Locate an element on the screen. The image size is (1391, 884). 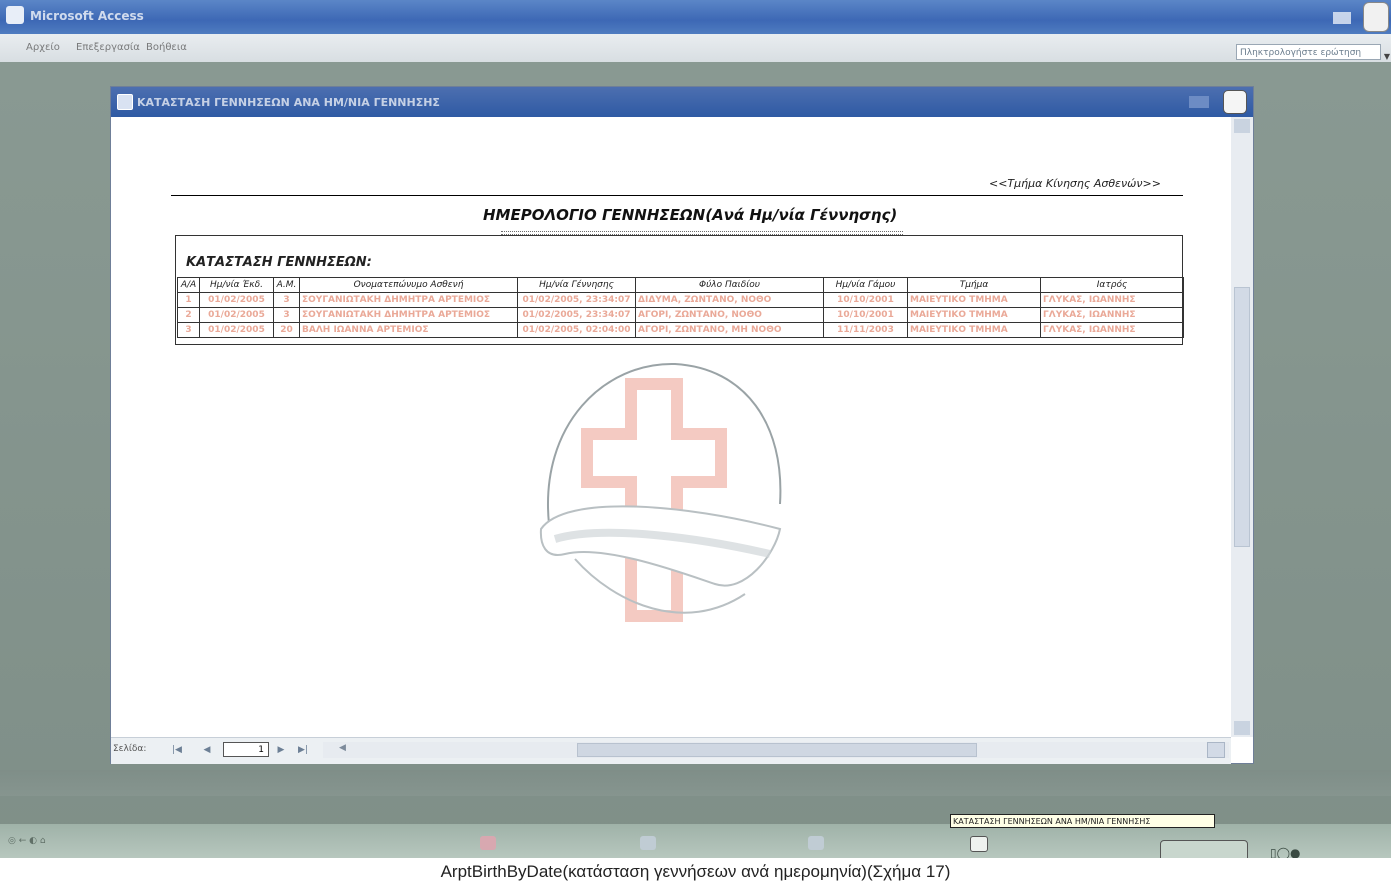
scroll-right-button is located at coordinates (1216, 750).